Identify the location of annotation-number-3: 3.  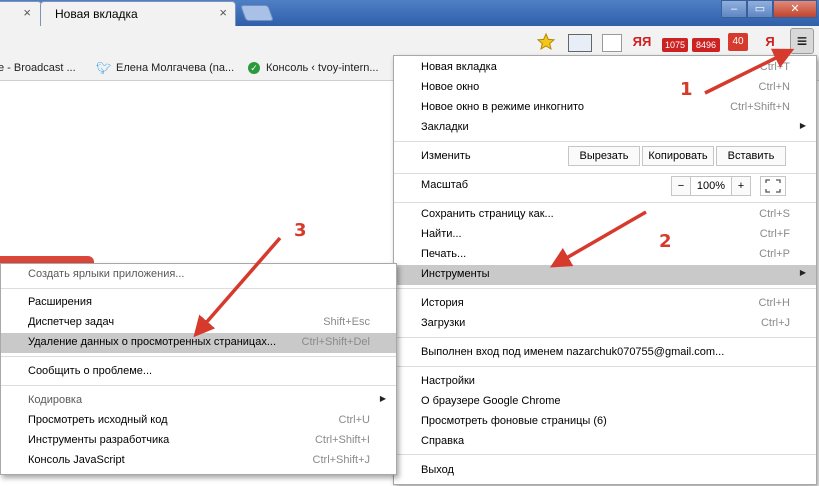
(300, 230).